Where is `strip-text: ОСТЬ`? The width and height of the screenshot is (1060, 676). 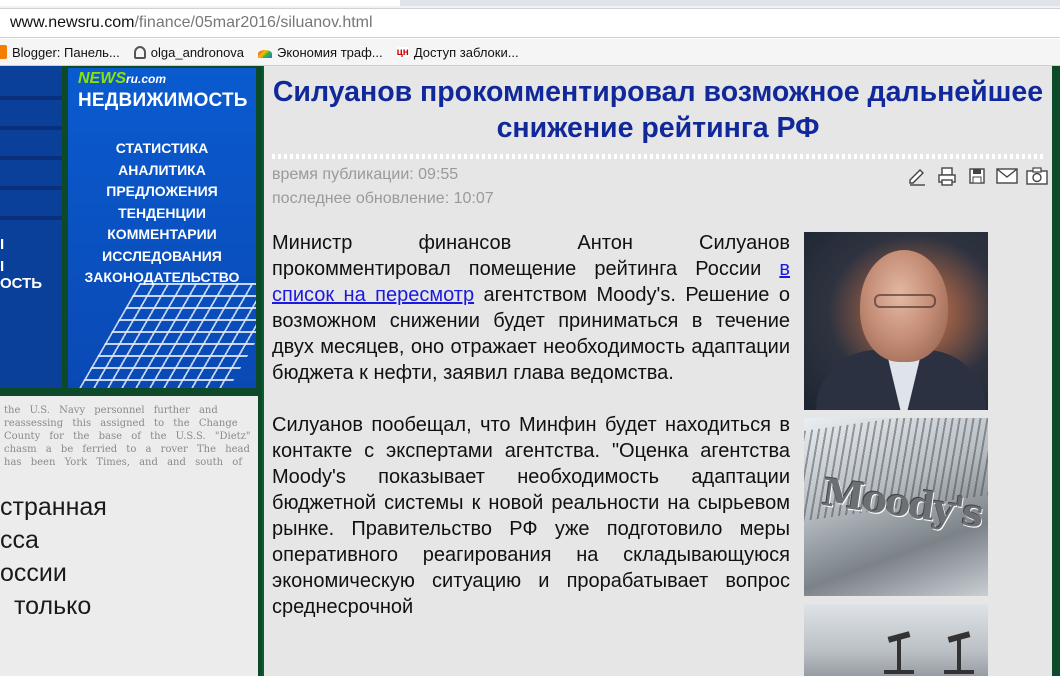 strip-text: ОСТЬ is located at coordinates (21, 283).